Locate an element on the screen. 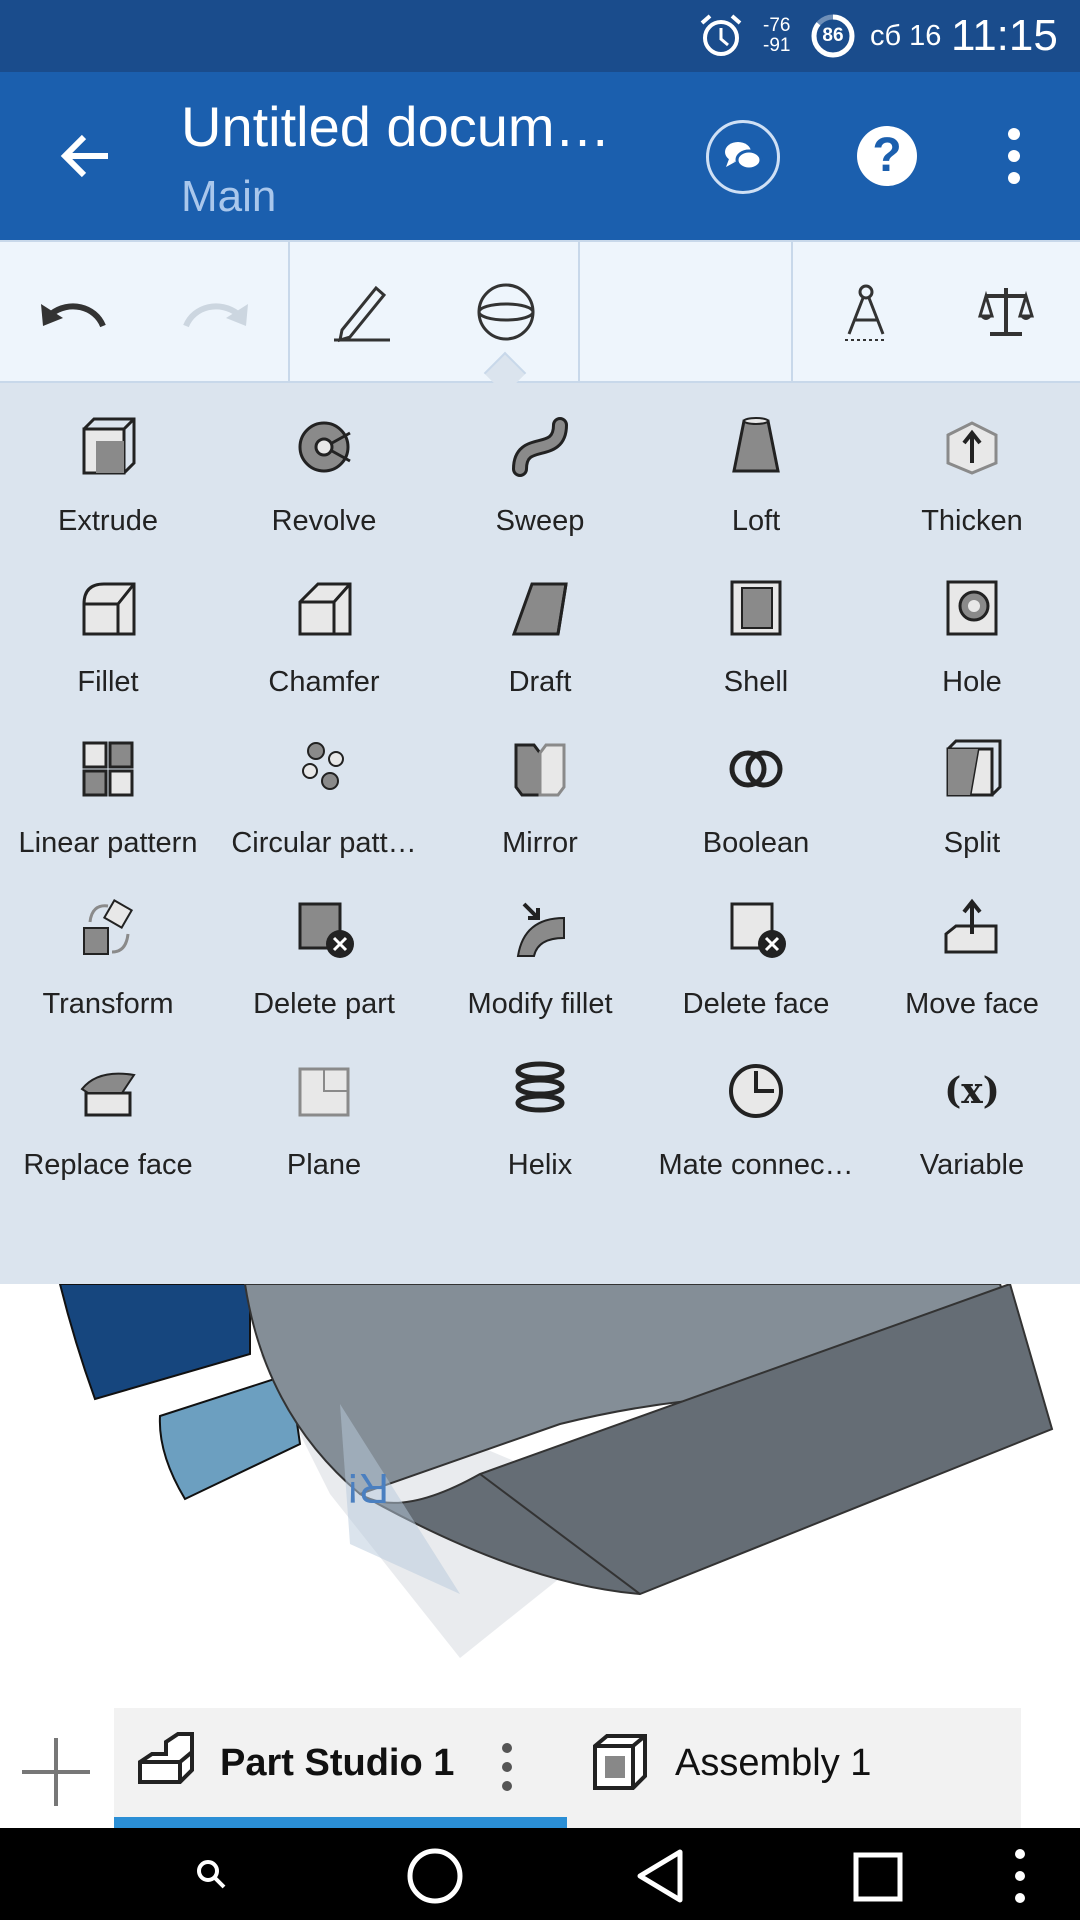  undo-button is located at coordinates (72, 312).